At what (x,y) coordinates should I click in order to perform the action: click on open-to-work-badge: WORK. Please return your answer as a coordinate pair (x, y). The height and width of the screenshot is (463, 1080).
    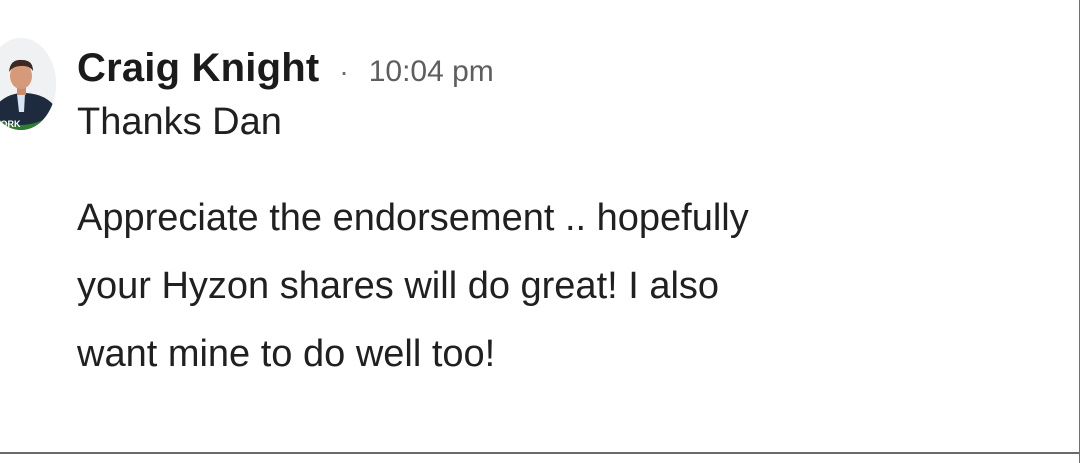
    Looking at the image, I should click on (10, 124).